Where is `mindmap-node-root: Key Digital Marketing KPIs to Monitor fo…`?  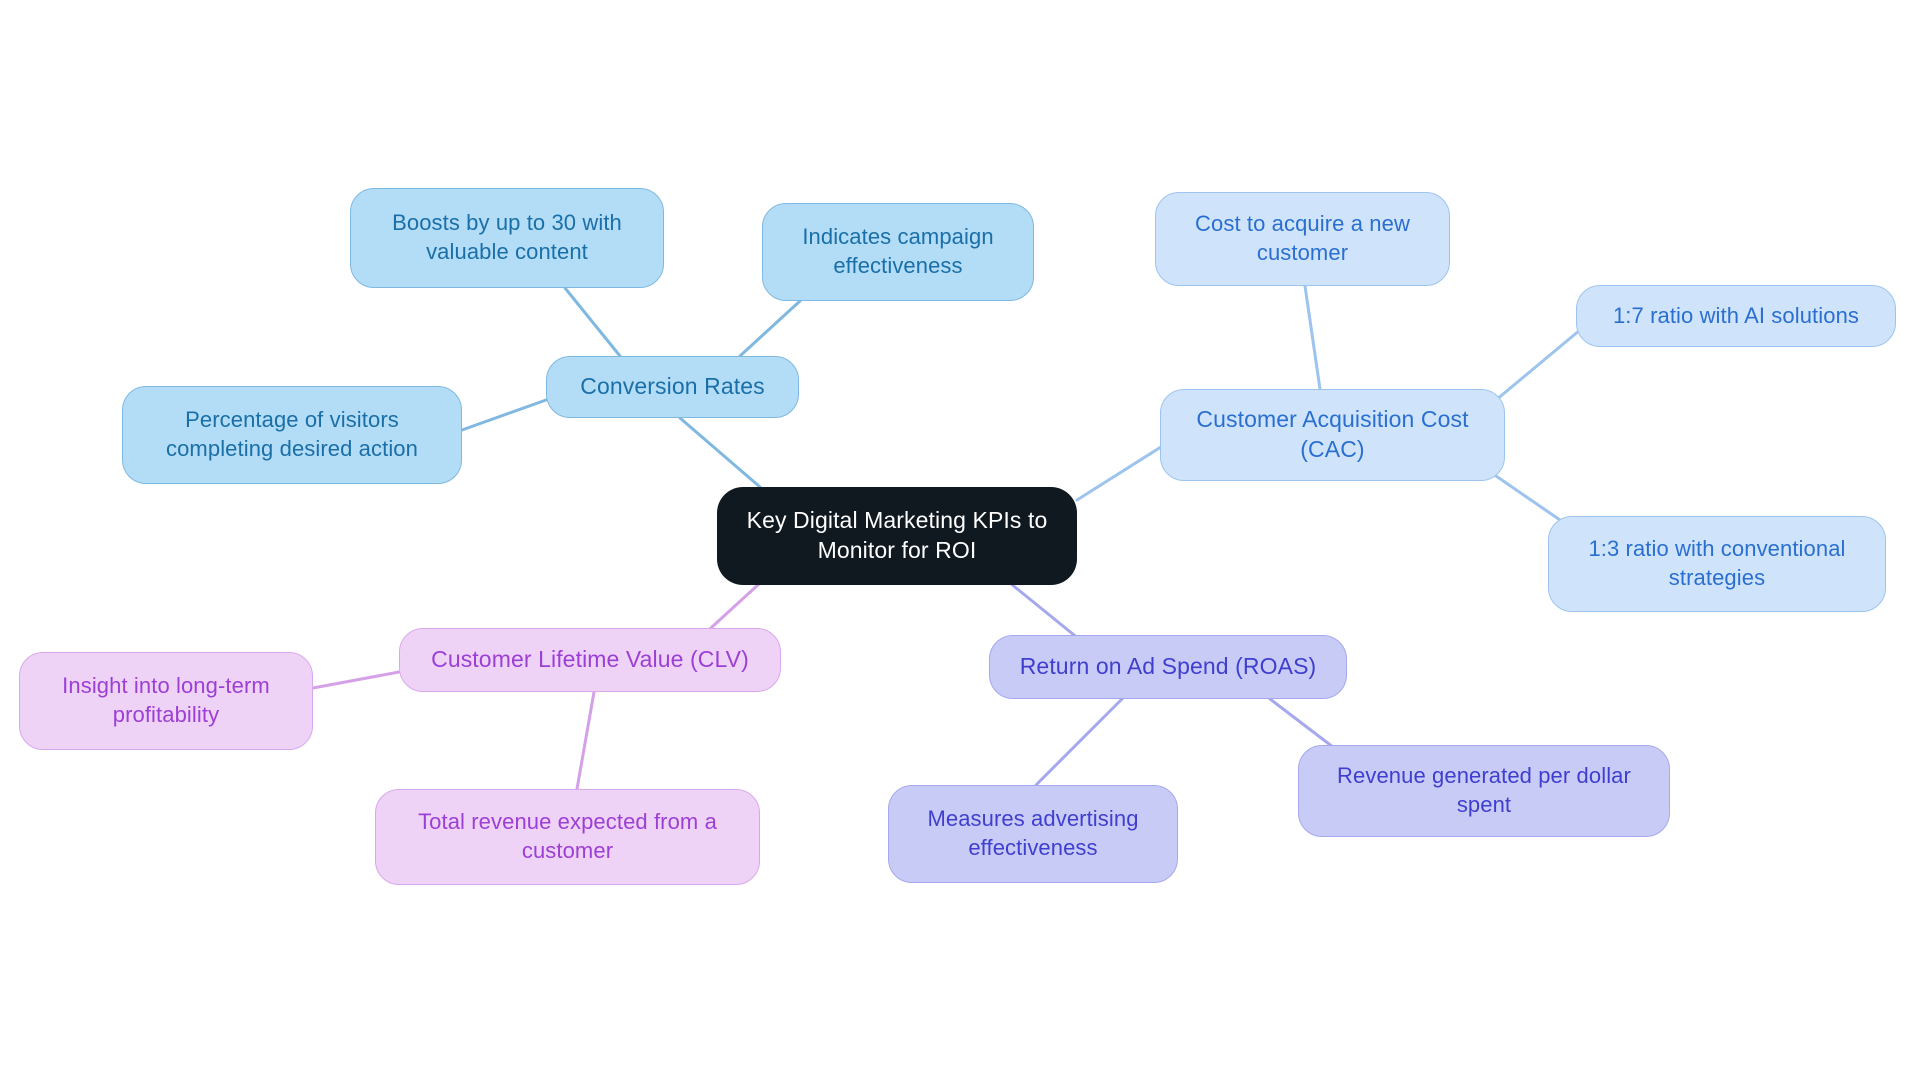 mindmap-node-root: Key Digital Marketing KPIs to Monitor fo… is located at coordinates (897, 536).